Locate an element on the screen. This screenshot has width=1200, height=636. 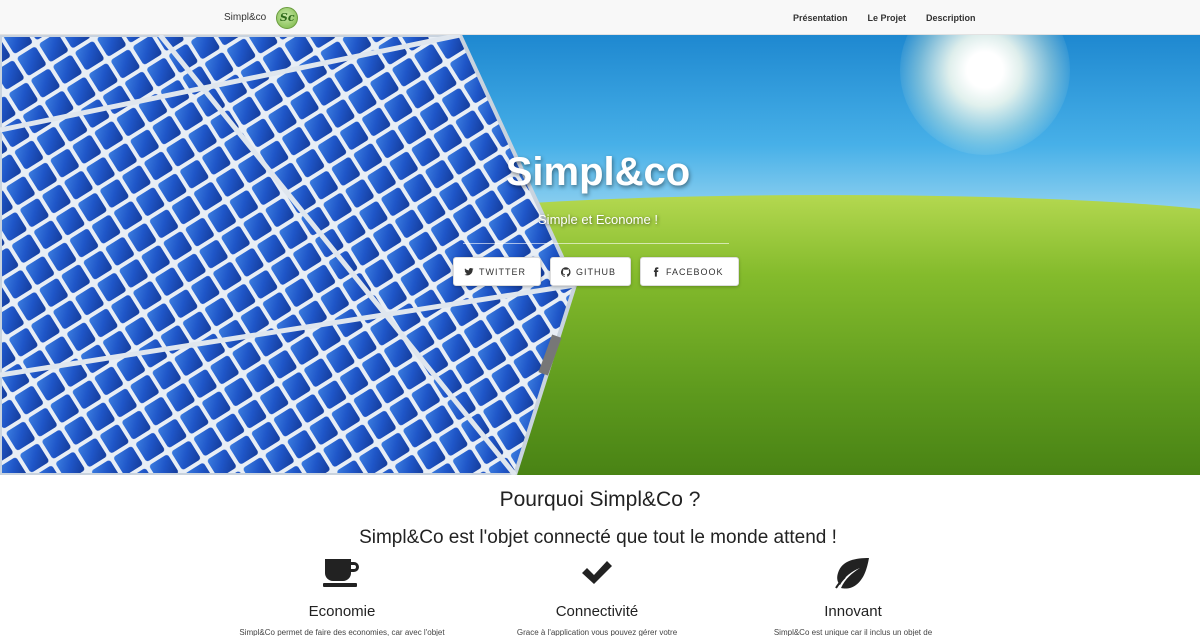
feature-title: Economie is located at coordinates (342, 611).